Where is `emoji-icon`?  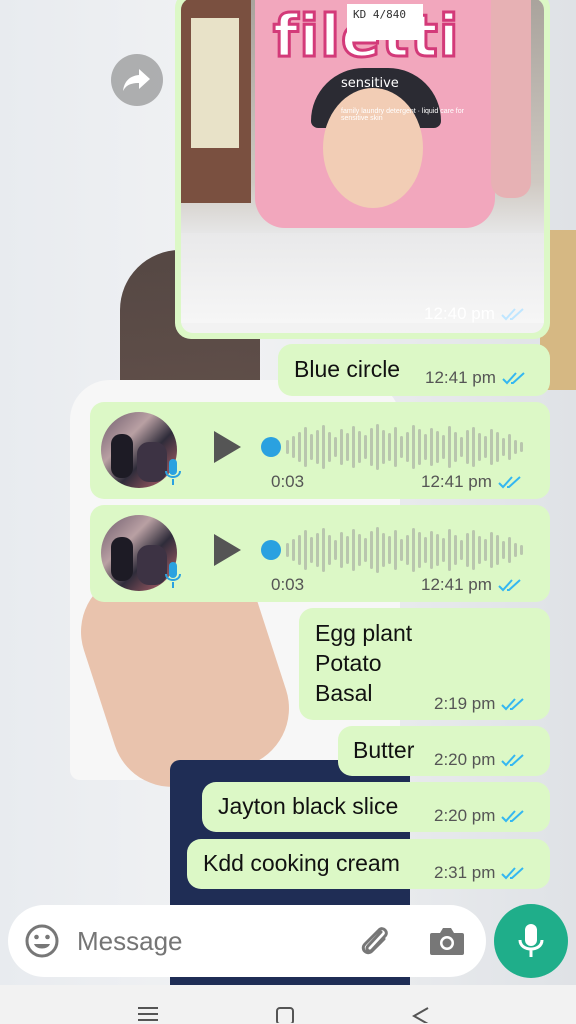
emoji-icon is located at coordinates (42, 941).